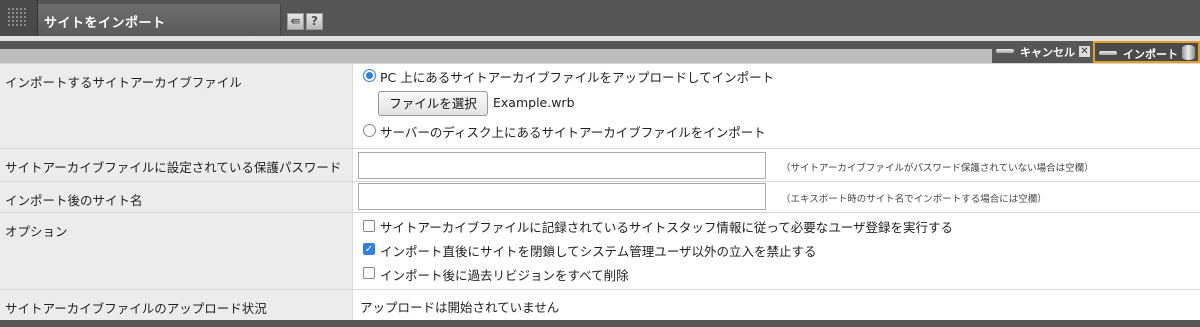 This screenshot has width=1200, height=327. What do you see at coordinates (1150, 54) in the screenshot?
I see `import-button-label: インポート` at bounding box center [1150, 54].